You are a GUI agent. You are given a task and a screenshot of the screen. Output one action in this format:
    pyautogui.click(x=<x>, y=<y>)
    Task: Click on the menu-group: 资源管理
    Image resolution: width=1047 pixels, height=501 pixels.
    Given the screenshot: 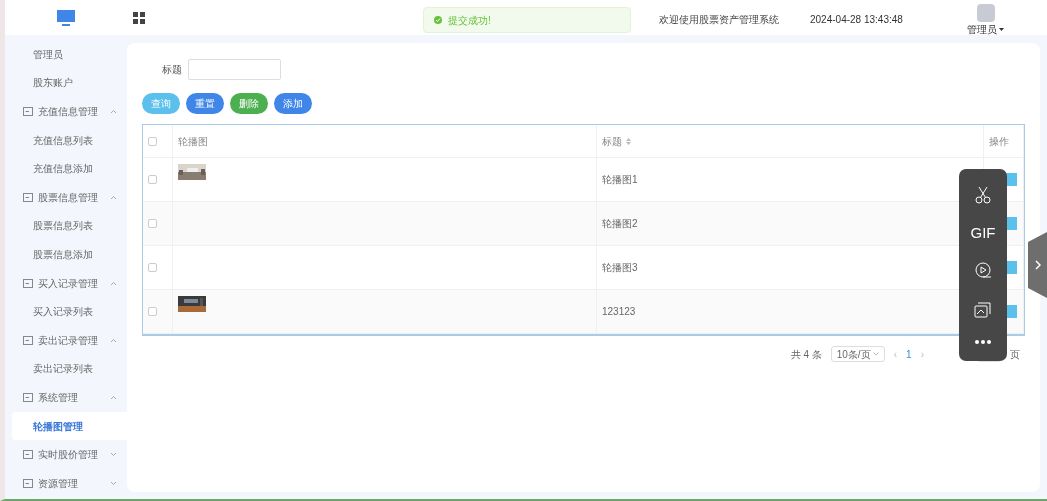 What is the action you would take?
    pyautogui.click(x=66, y=483)
    